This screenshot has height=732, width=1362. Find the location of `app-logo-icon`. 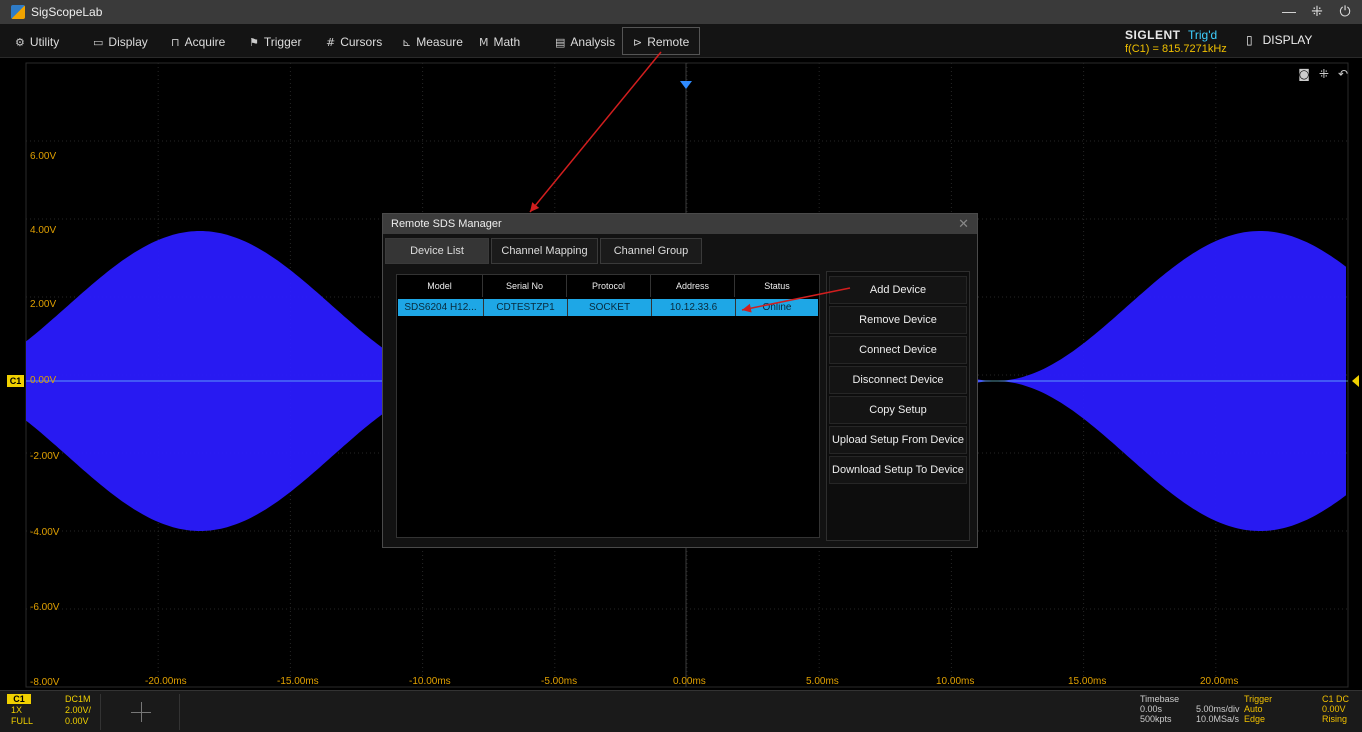

app-logo-icon is located at coordinates (18, 12).